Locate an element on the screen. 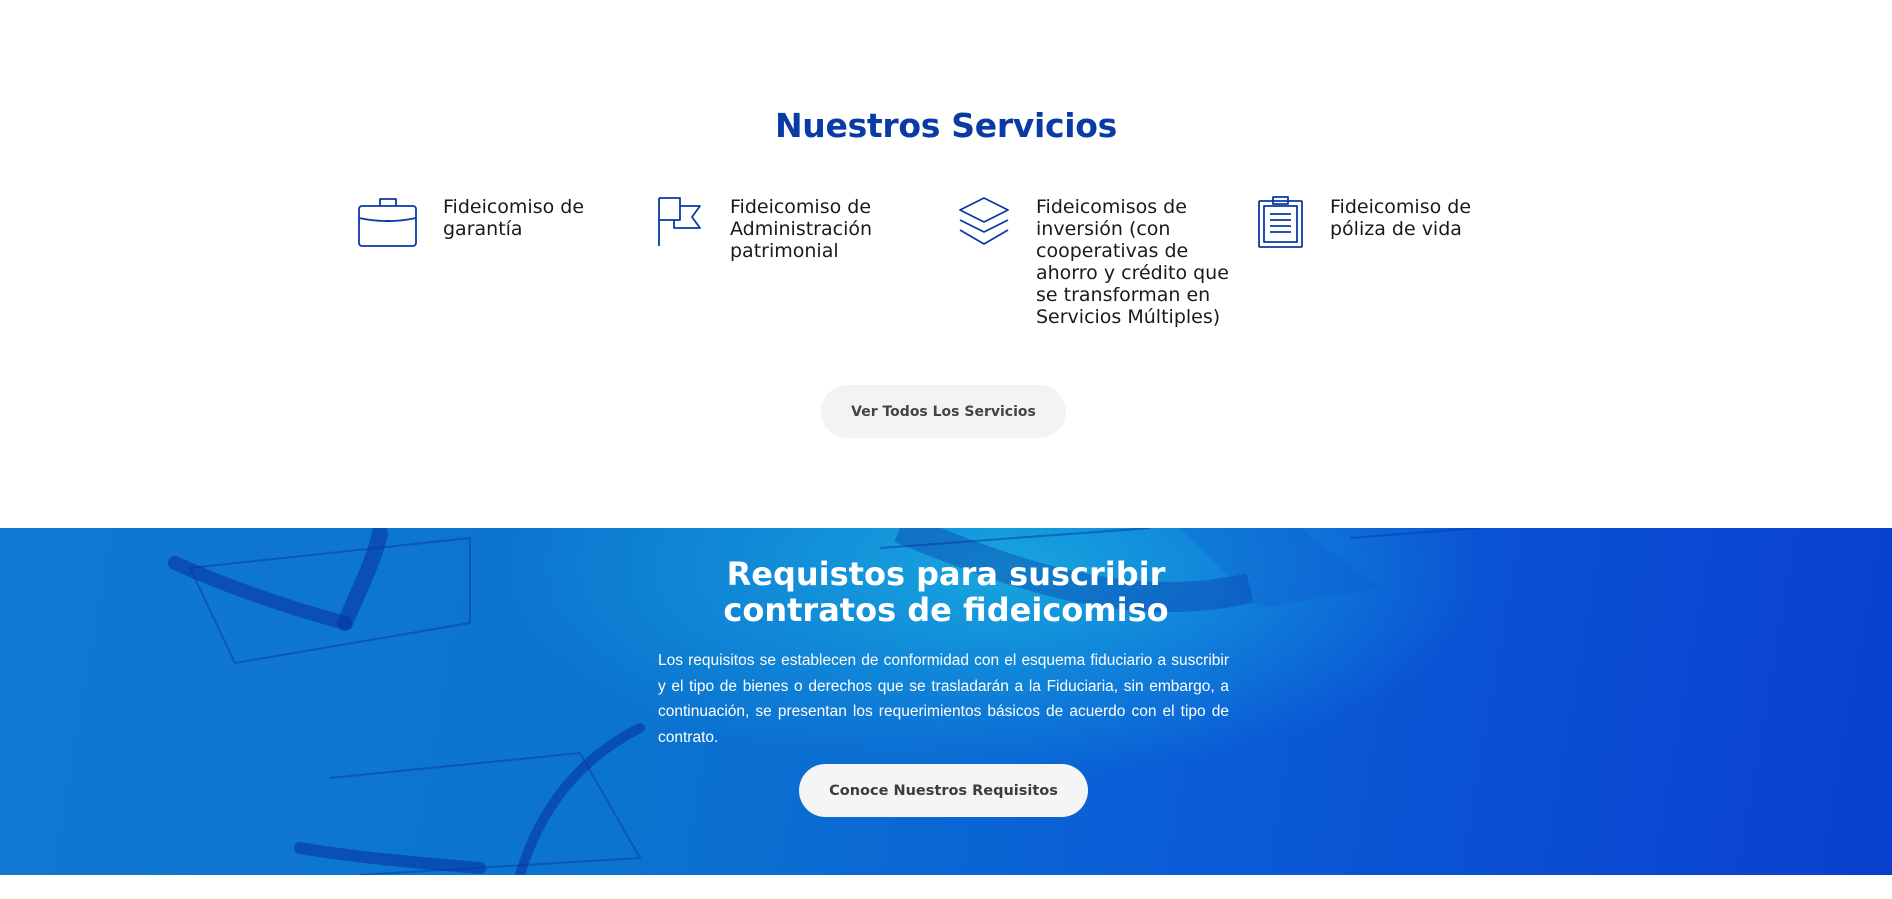  service-label: Fideicomiso de garantía is located at coordinates (514, 218).